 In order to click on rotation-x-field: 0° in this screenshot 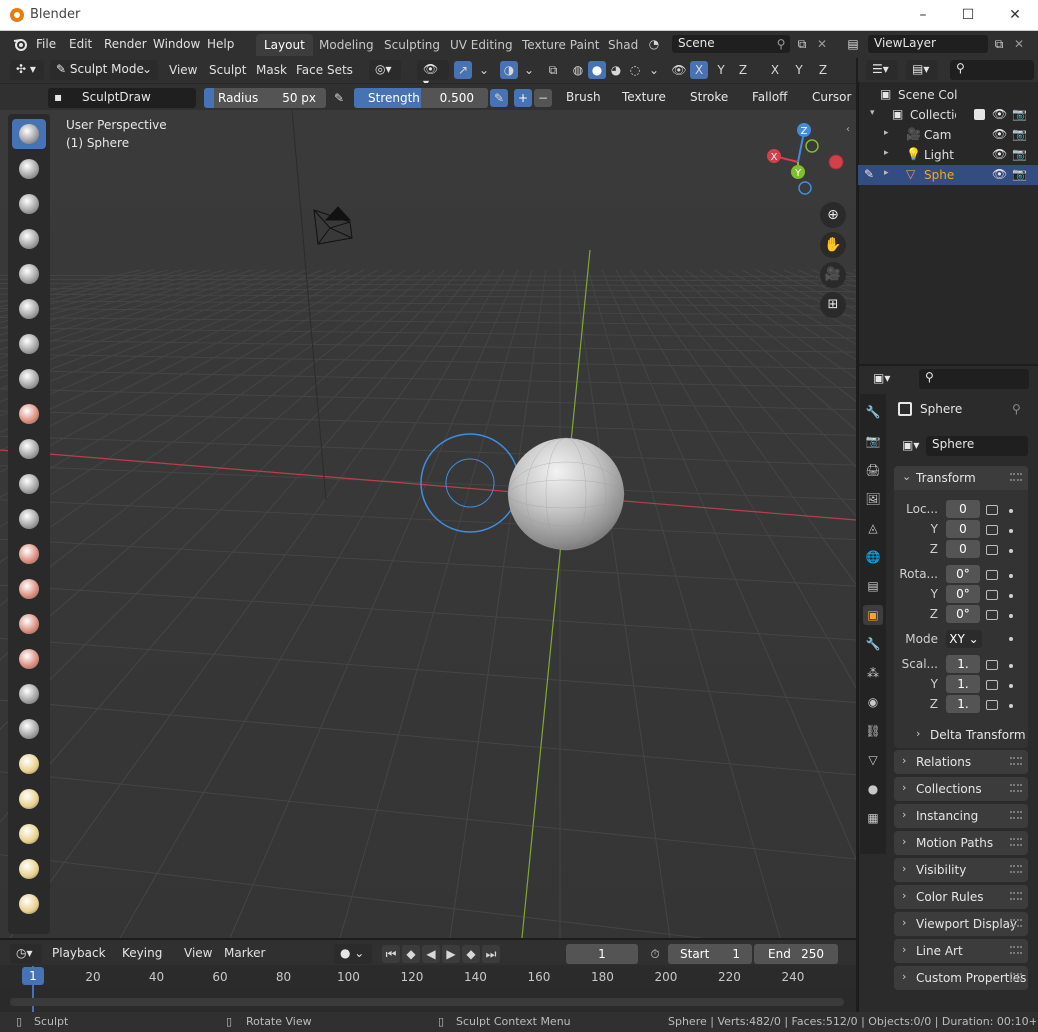, I will do `click(963, 574)`.